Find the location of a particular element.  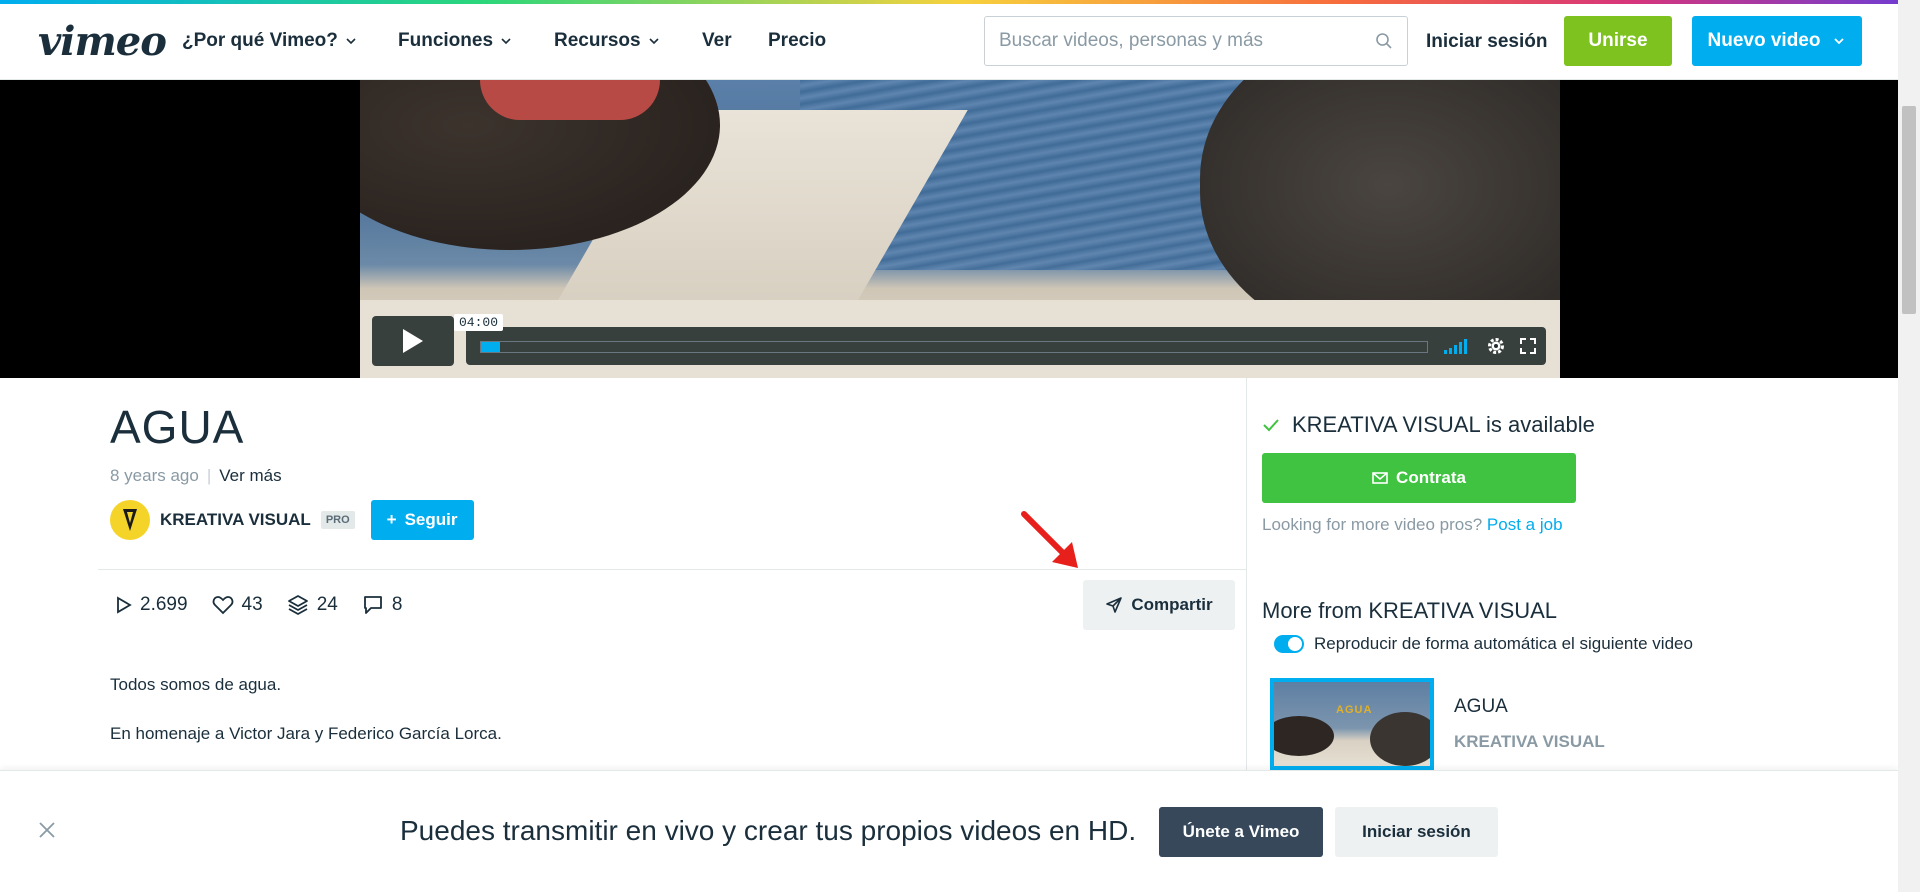

nav-label: Precio is located at coordinates (797, 40).